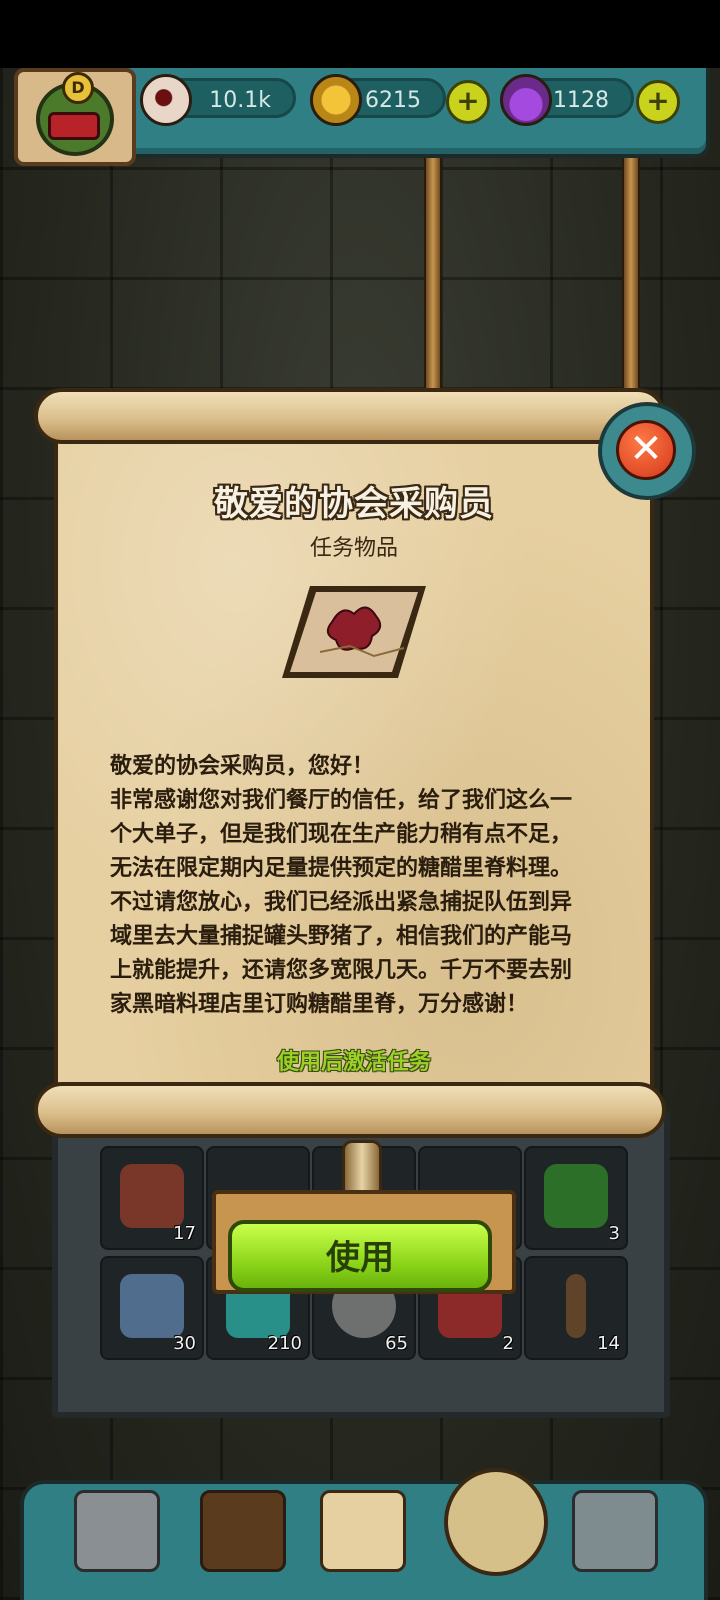 This screenshot has width=720, height=1600. I want to click on scroll-icon, so click(152, 1196).